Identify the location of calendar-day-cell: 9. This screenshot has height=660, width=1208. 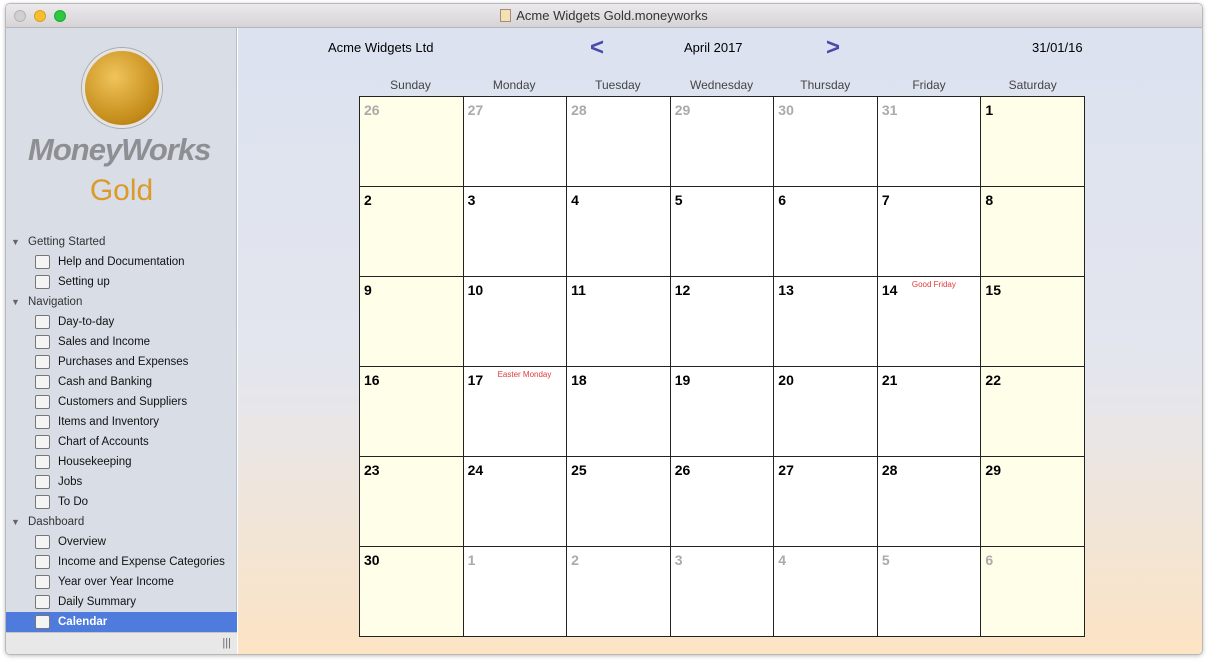
(411, 321).